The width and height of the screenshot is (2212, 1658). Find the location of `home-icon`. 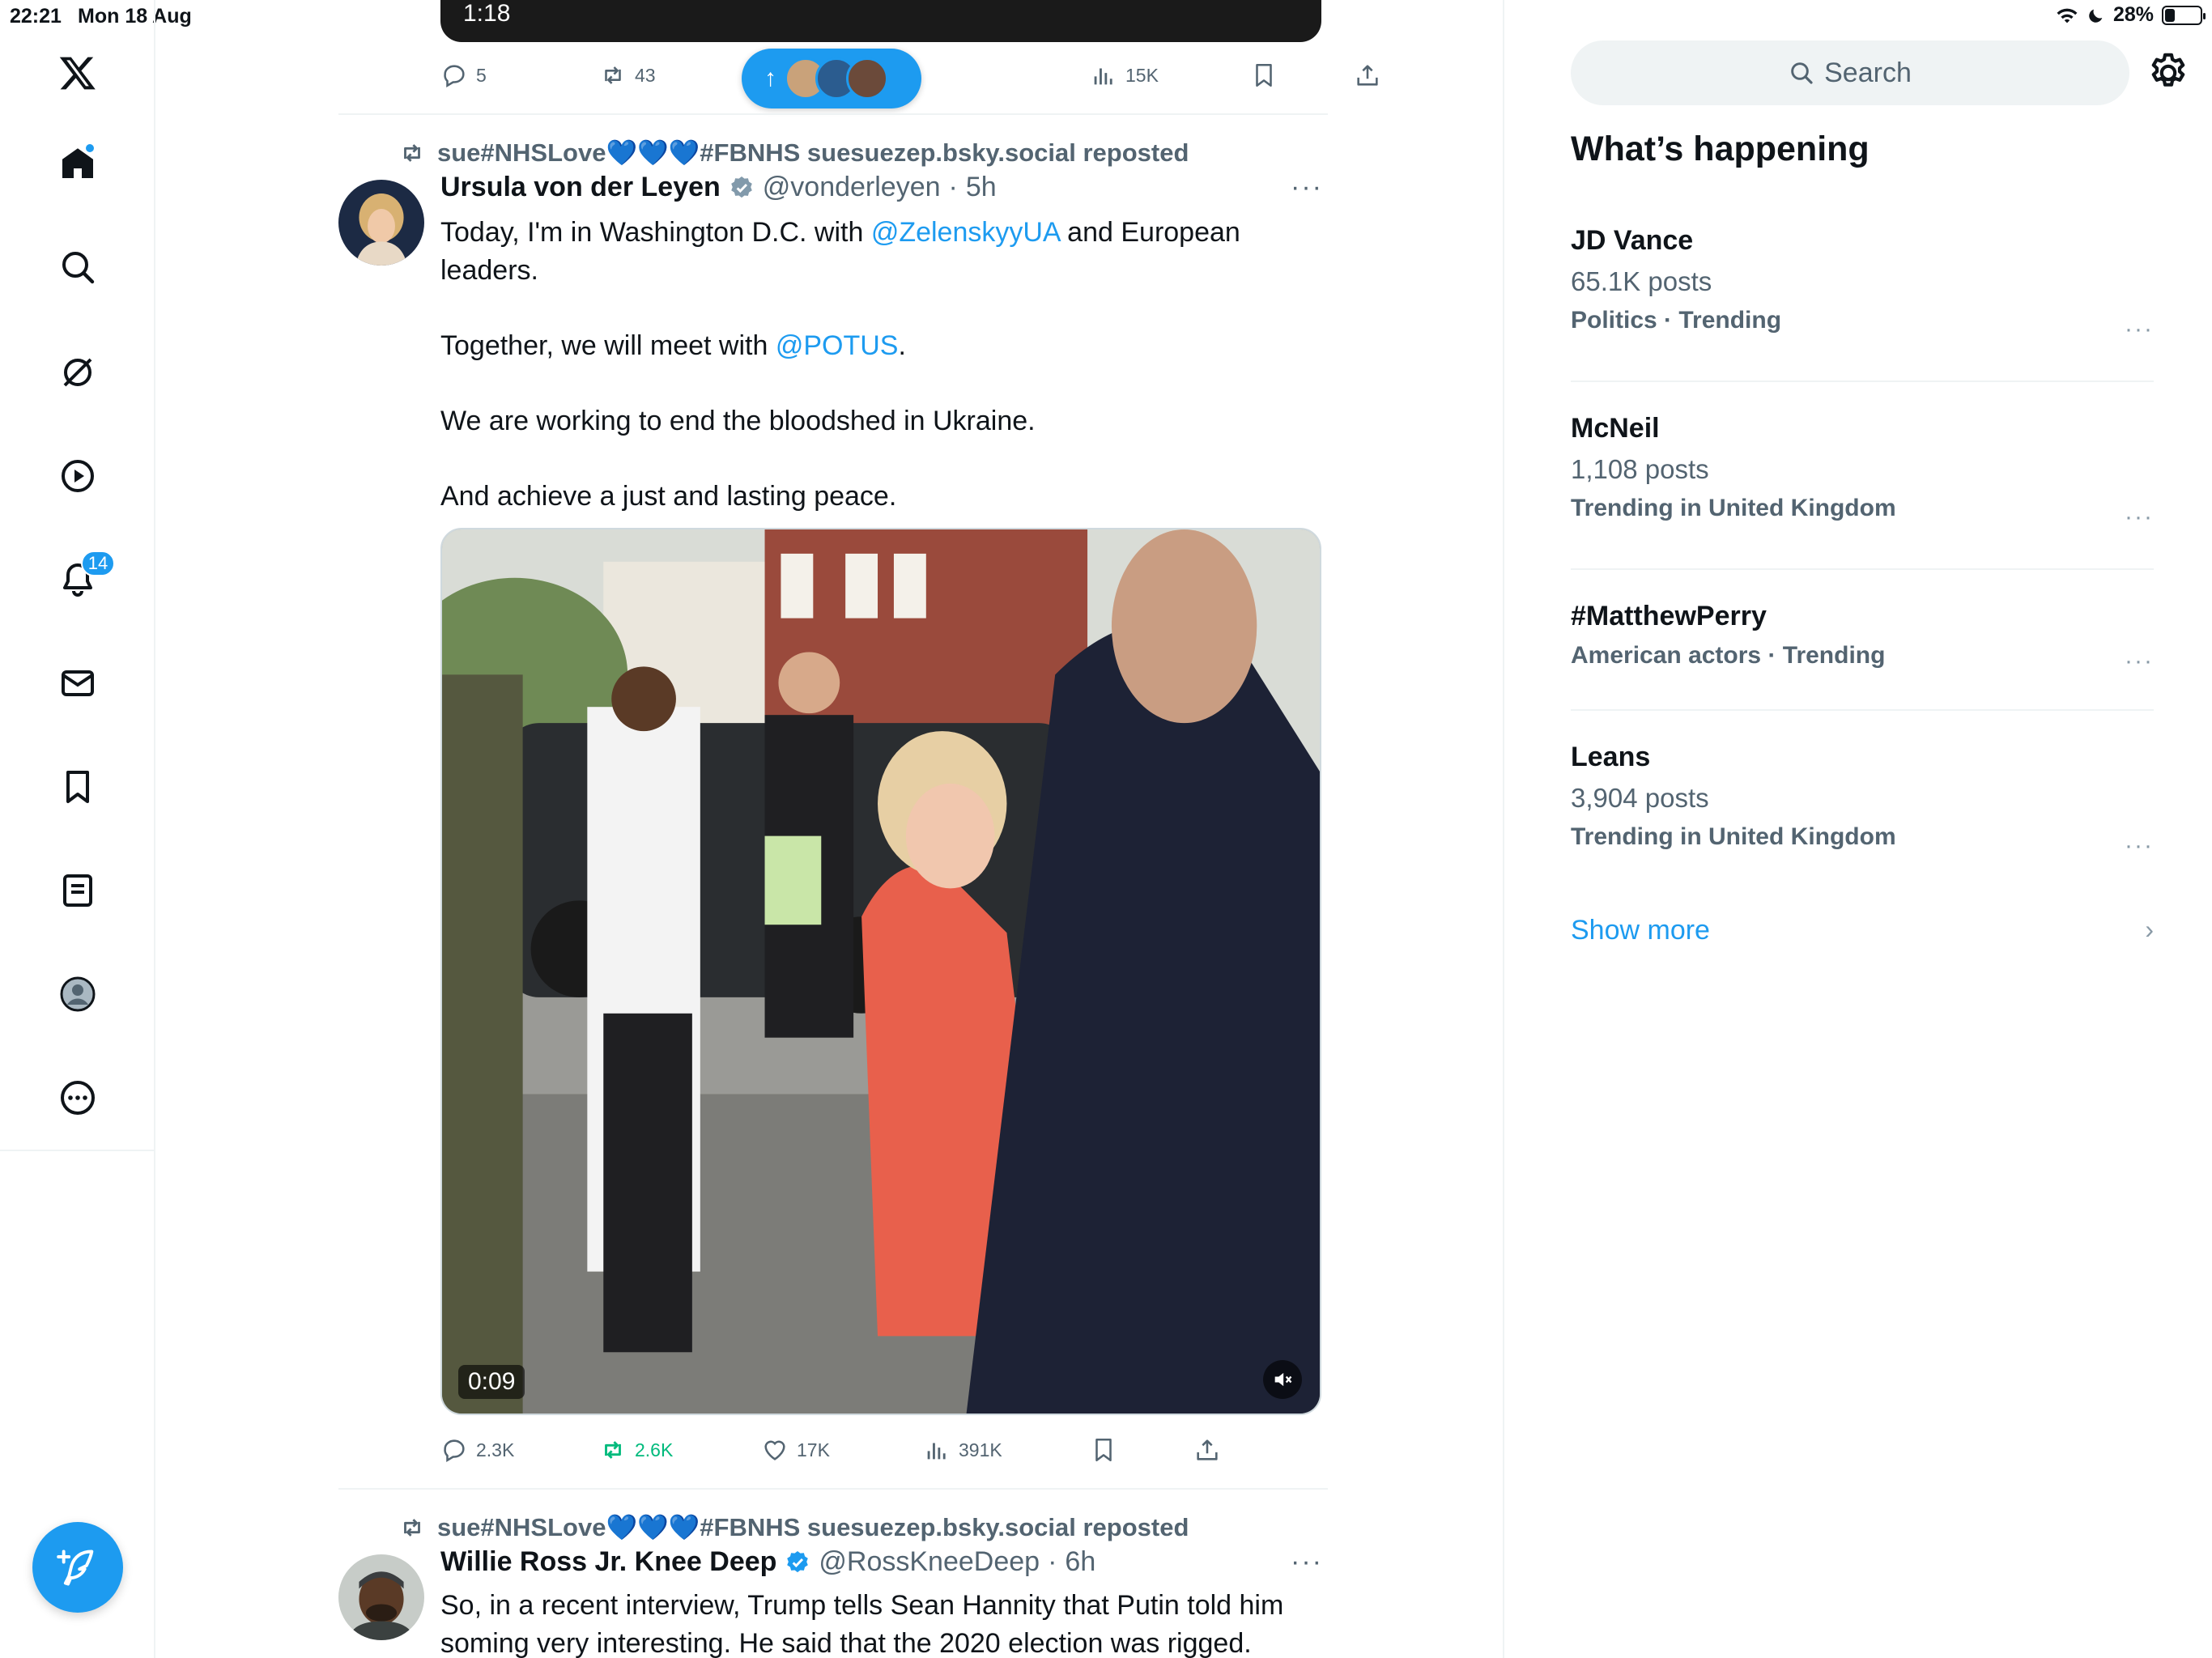

home-icon is located at coordinates (77, 163).